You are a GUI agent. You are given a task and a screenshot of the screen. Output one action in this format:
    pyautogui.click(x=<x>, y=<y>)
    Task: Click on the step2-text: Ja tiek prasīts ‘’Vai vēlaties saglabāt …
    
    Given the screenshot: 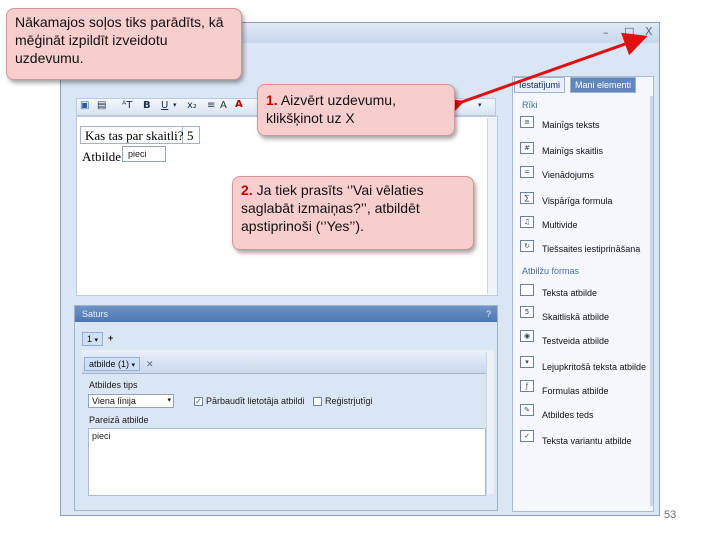 What is the action you would take?
    pyautogui.click(x=332, y=208)
    